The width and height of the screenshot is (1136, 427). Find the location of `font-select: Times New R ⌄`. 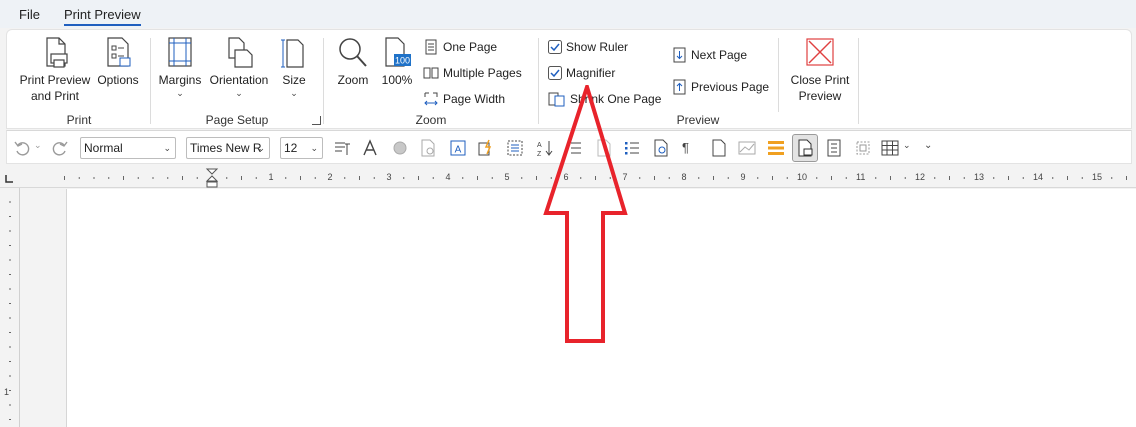

font-select: Times New R ⌄ is located at coordinates (228, 148).